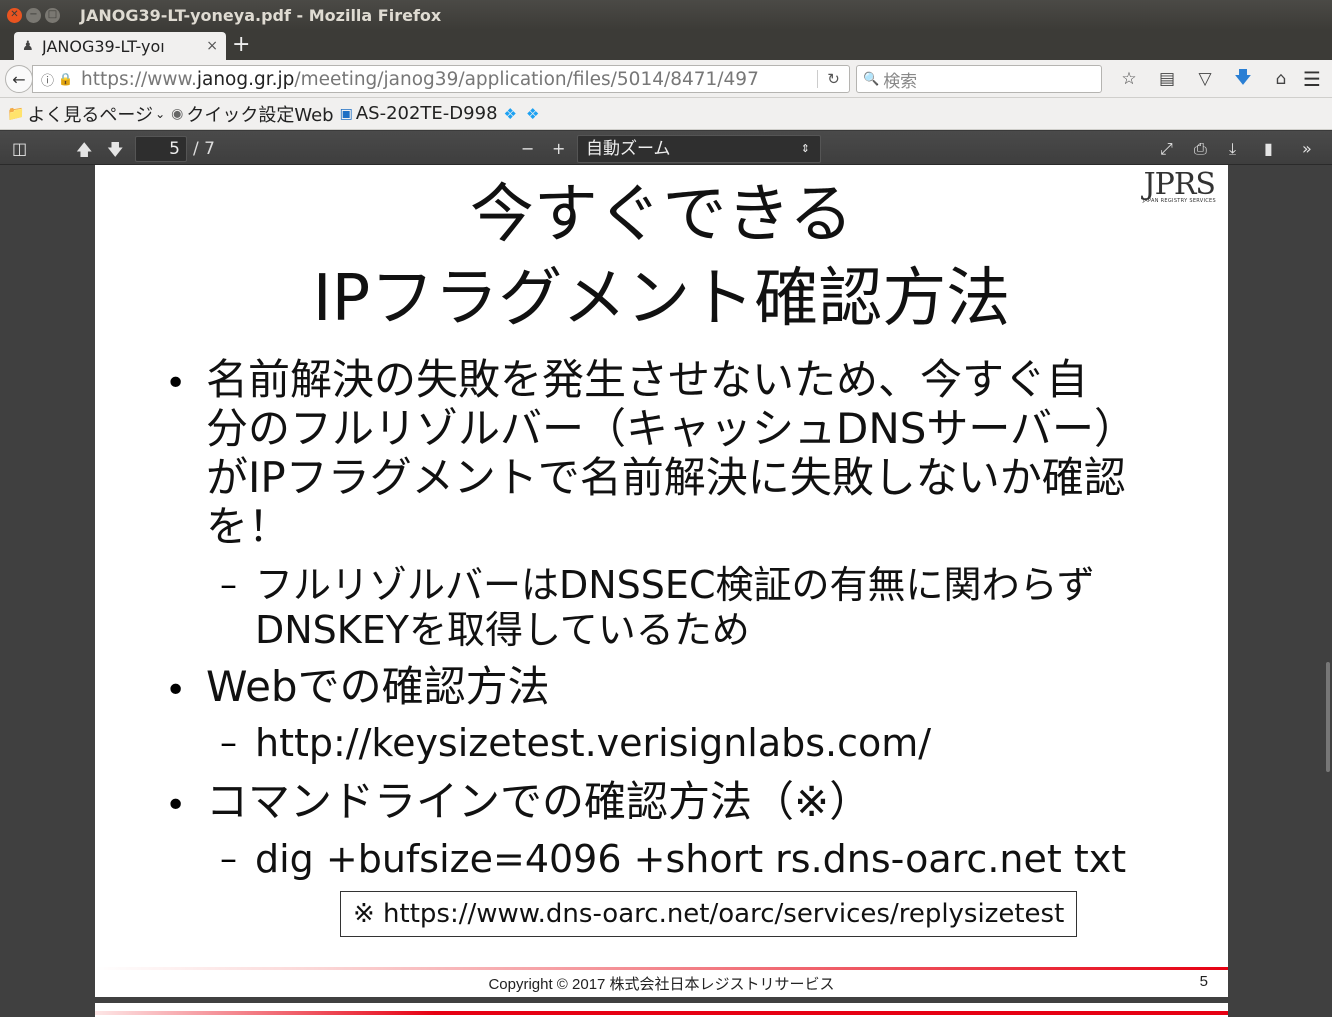  I want to click on bookmark-icon: ▮, so click(1268, 148).